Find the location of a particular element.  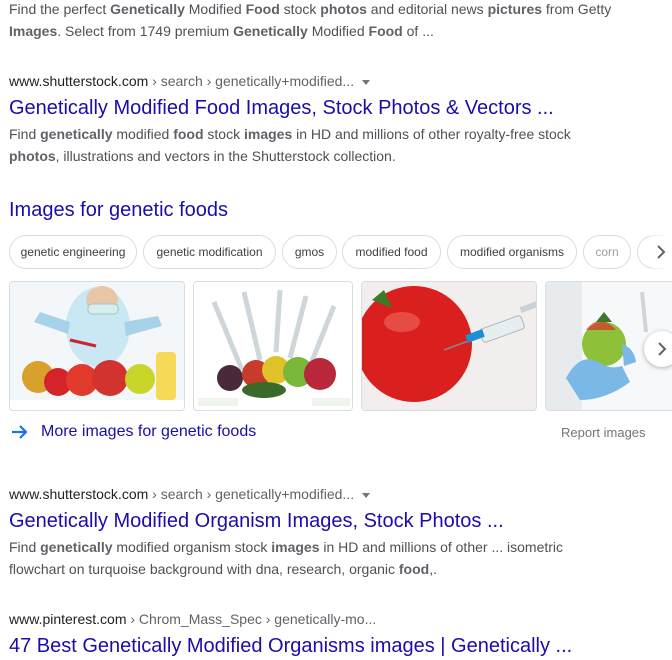

more-images-label: More images for genetic foods is located at coordinates (149, 431).